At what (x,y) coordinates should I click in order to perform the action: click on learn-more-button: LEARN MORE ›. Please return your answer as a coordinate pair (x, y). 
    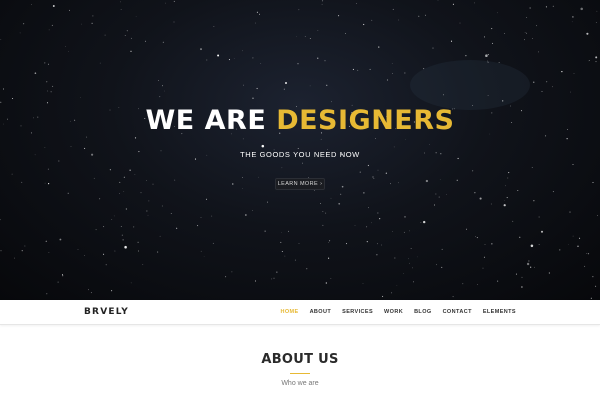
    Looking at the image, I should click on (300, 184).